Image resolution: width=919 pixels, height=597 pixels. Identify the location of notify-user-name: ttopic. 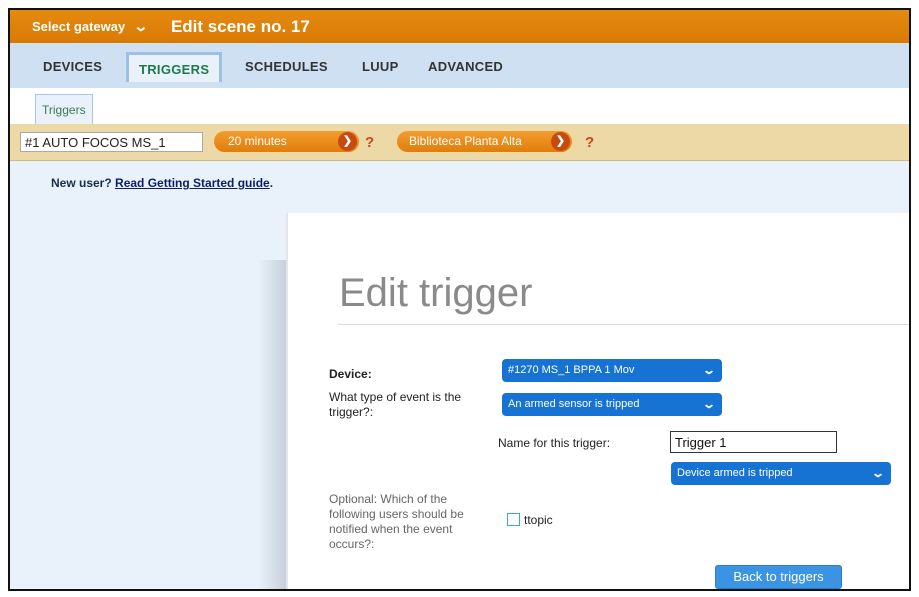
(538, 520).